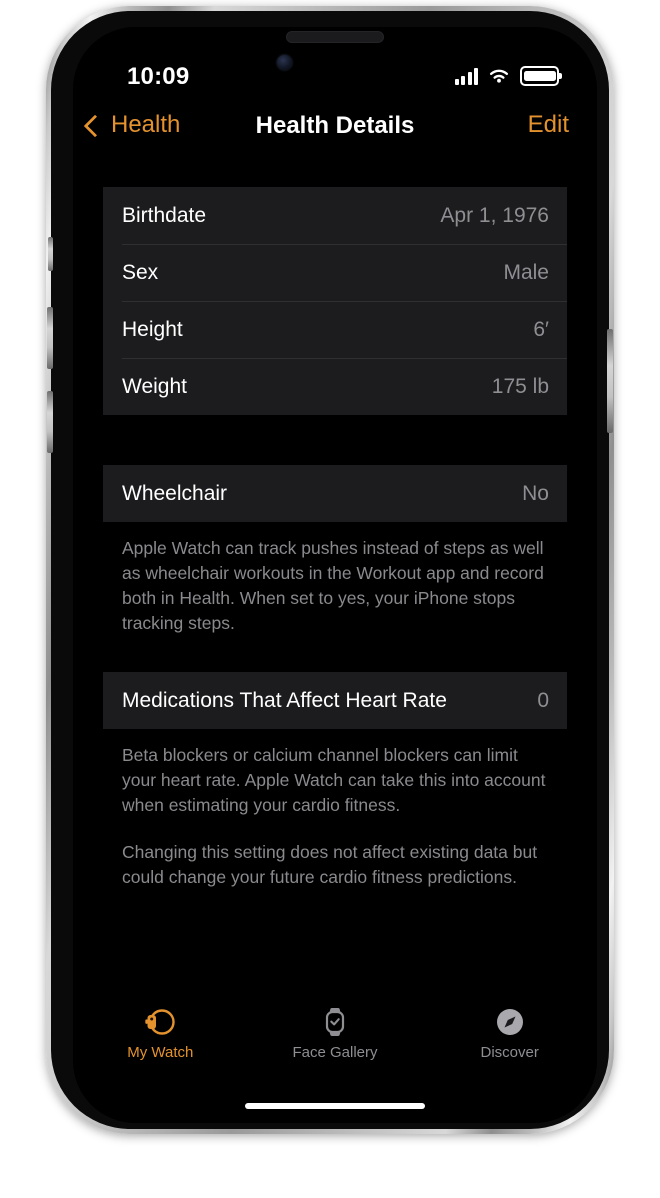 The image size is (660, 1198). I want to click on medications-section-card: Medications That Affect Heart Rate 0, so click(335, 700).